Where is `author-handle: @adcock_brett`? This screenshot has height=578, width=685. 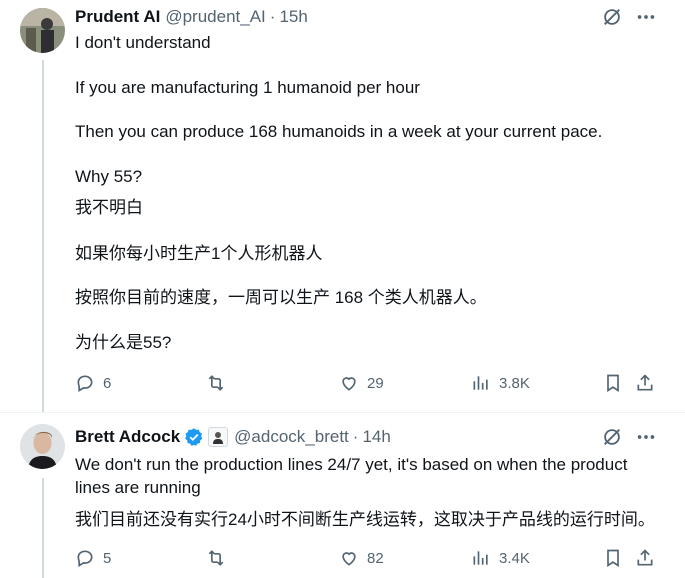 author-handle: @adcock_brett is located at coordinates (291, 437).